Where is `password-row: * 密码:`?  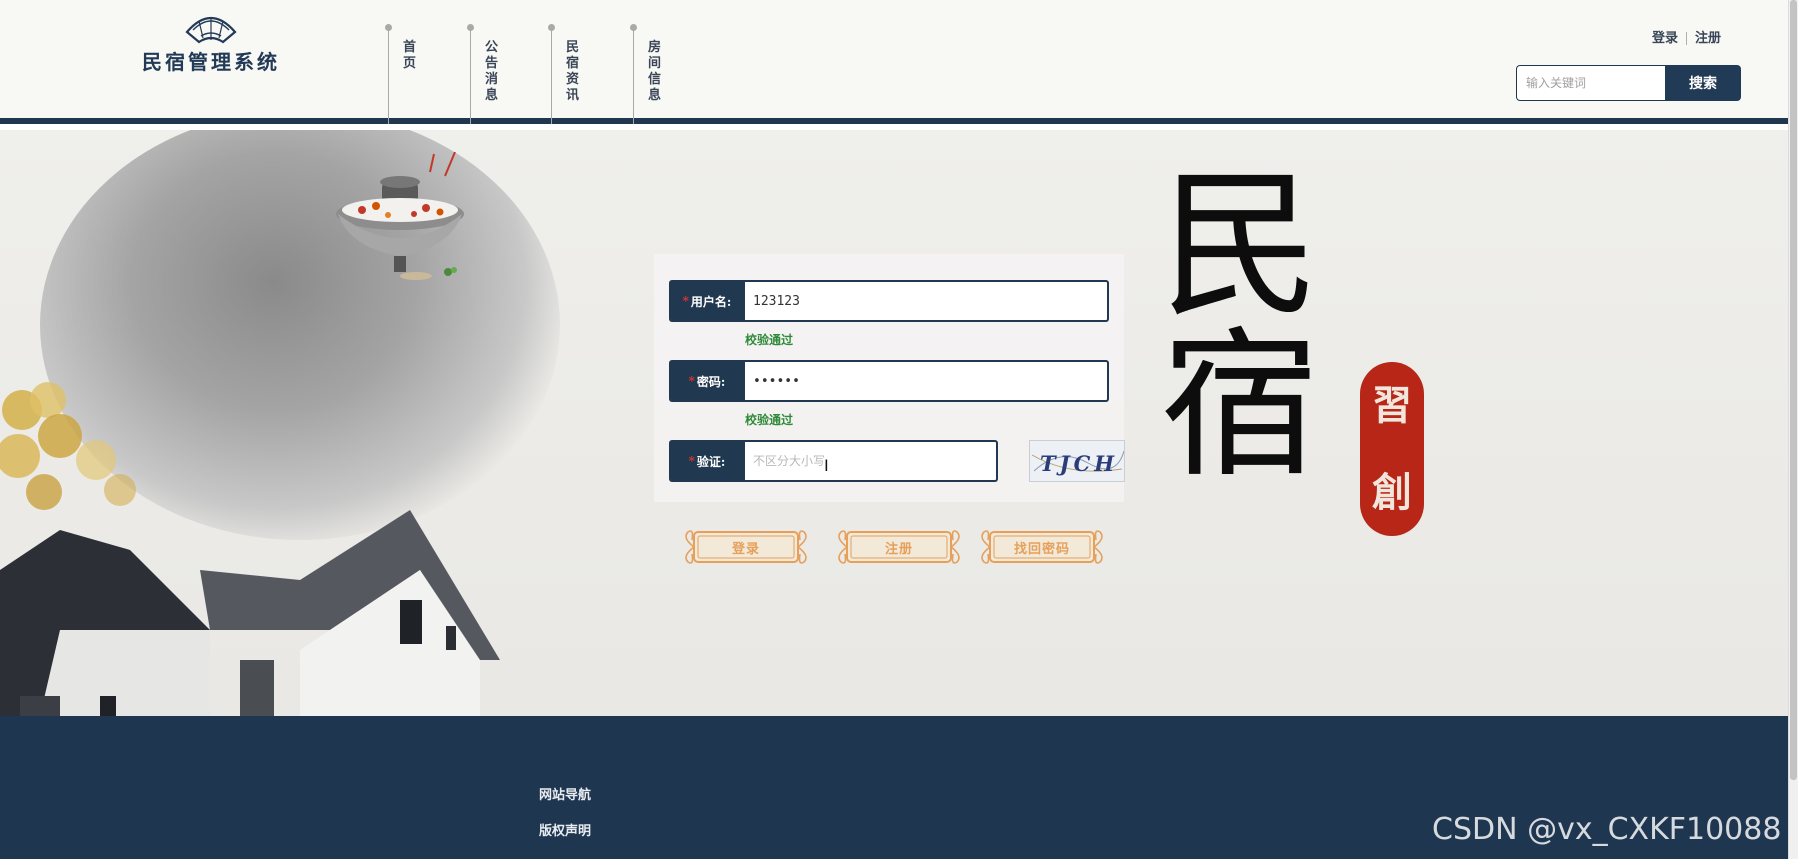 password-row: * 密码: is located at coordinates (889, 381).